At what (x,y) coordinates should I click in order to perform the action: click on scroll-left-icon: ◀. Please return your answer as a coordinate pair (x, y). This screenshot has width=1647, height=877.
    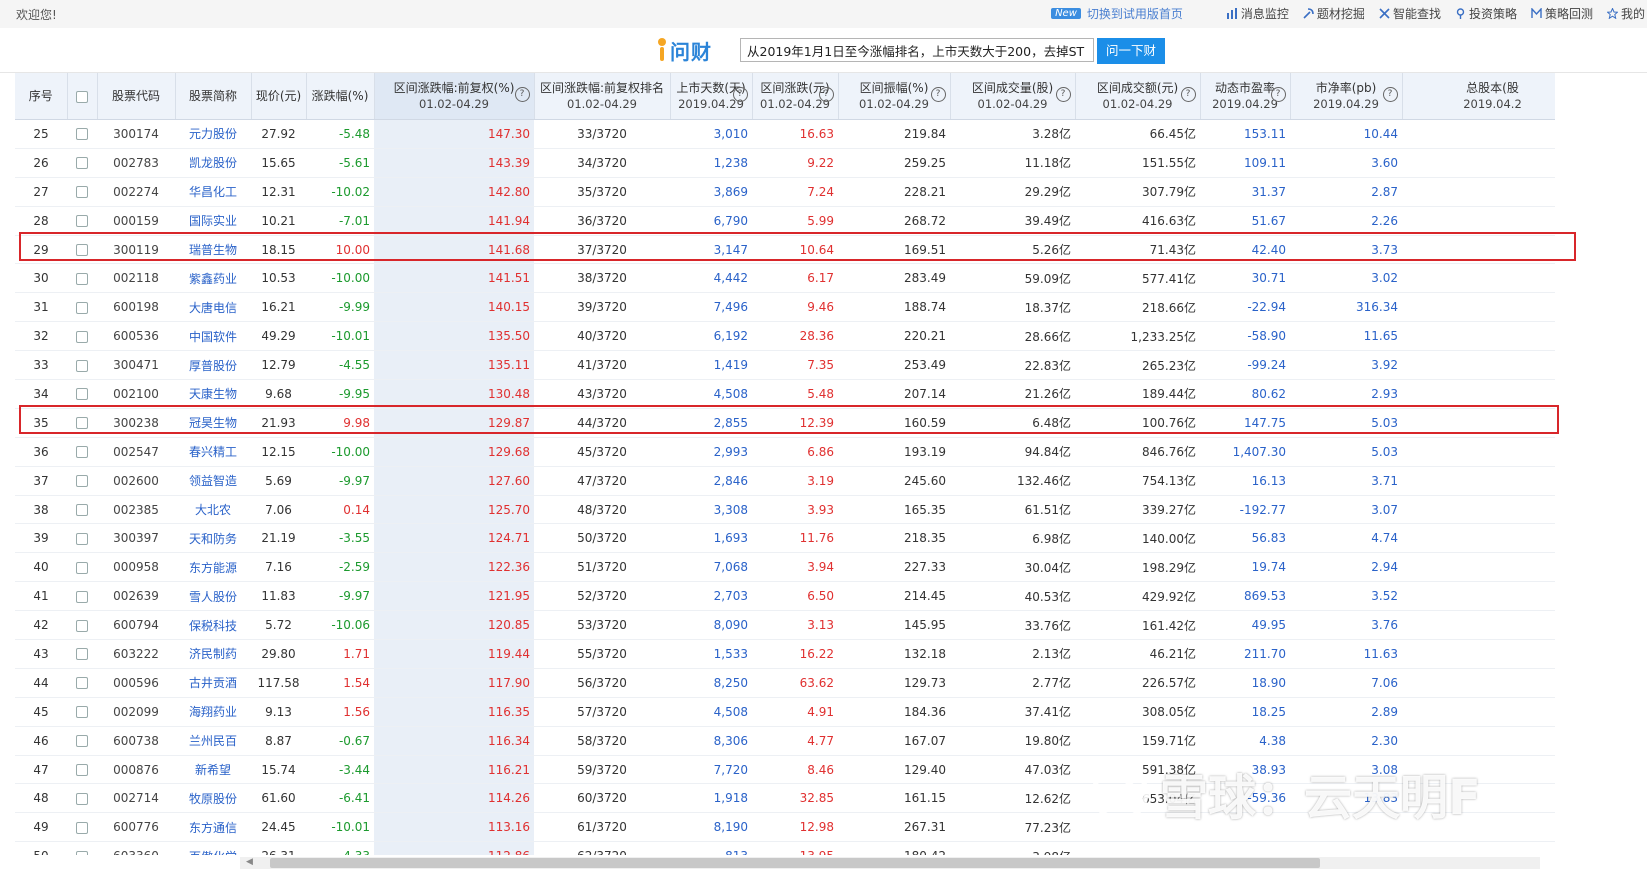
    Looking at the image, I should click on (249, 862).